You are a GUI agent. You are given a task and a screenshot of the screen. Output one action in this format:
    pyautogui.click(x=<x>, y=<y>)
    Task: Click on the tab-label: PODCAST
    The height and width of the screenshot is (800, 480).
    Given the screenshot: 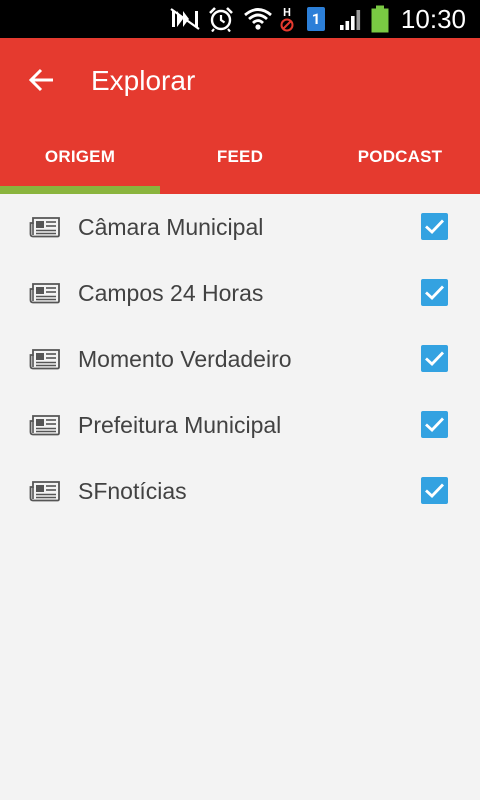 What is the action you would take?
    pyautogui.click(x=400, y=156)
    